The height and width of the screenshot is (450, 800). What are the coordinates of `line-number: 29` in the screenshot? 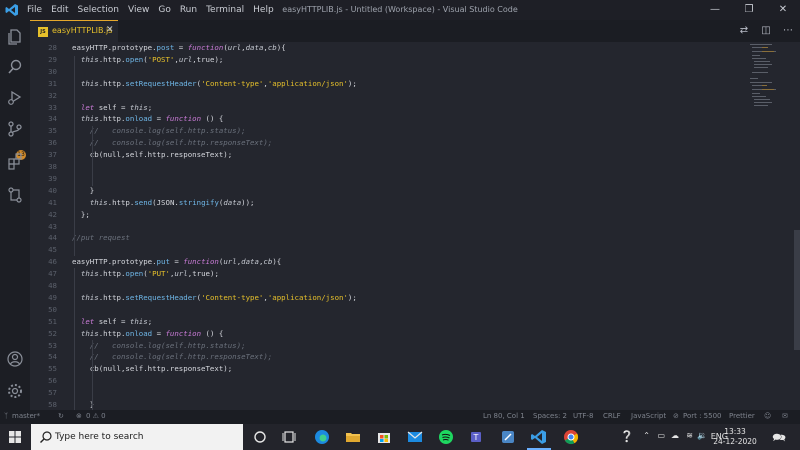 It's located at (52, 59).